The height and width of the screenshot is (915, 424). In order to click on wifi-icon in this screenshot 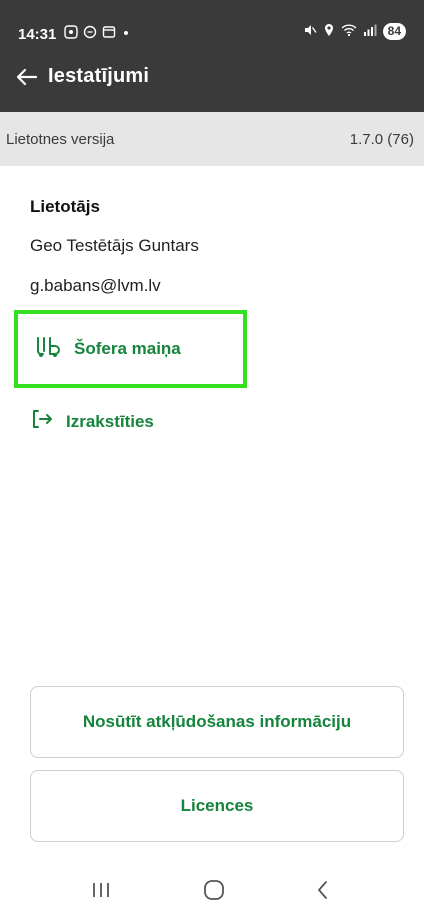, I will do `click(349, 31)`.